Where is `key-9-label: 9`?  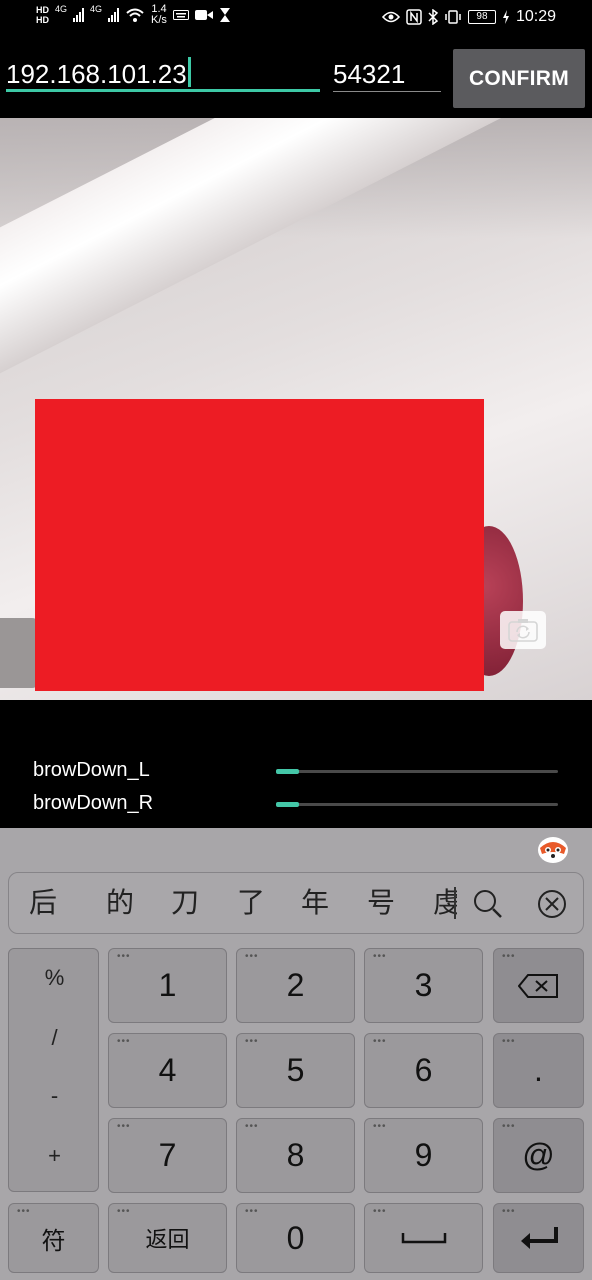 key-9-label: 9 is located at coordinates (423, 1155).